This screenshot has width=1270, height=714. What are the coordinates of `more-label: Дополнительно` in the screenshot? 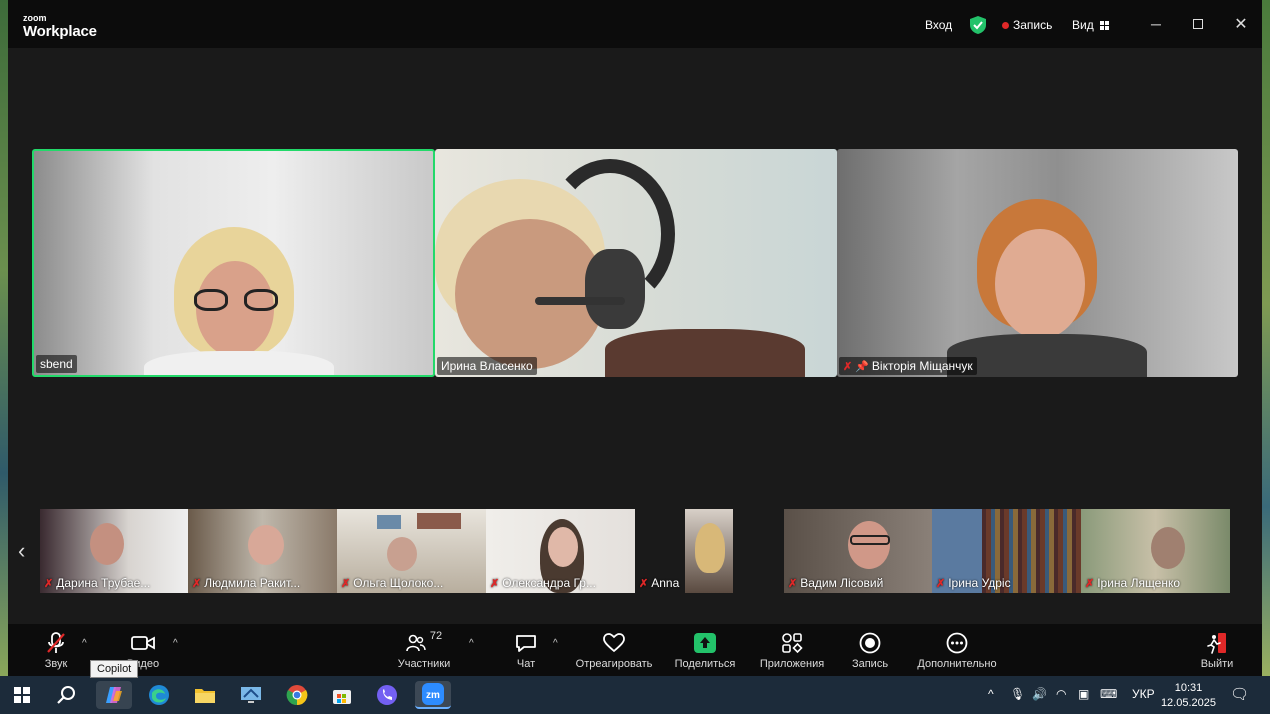 It's located at (957, 664).